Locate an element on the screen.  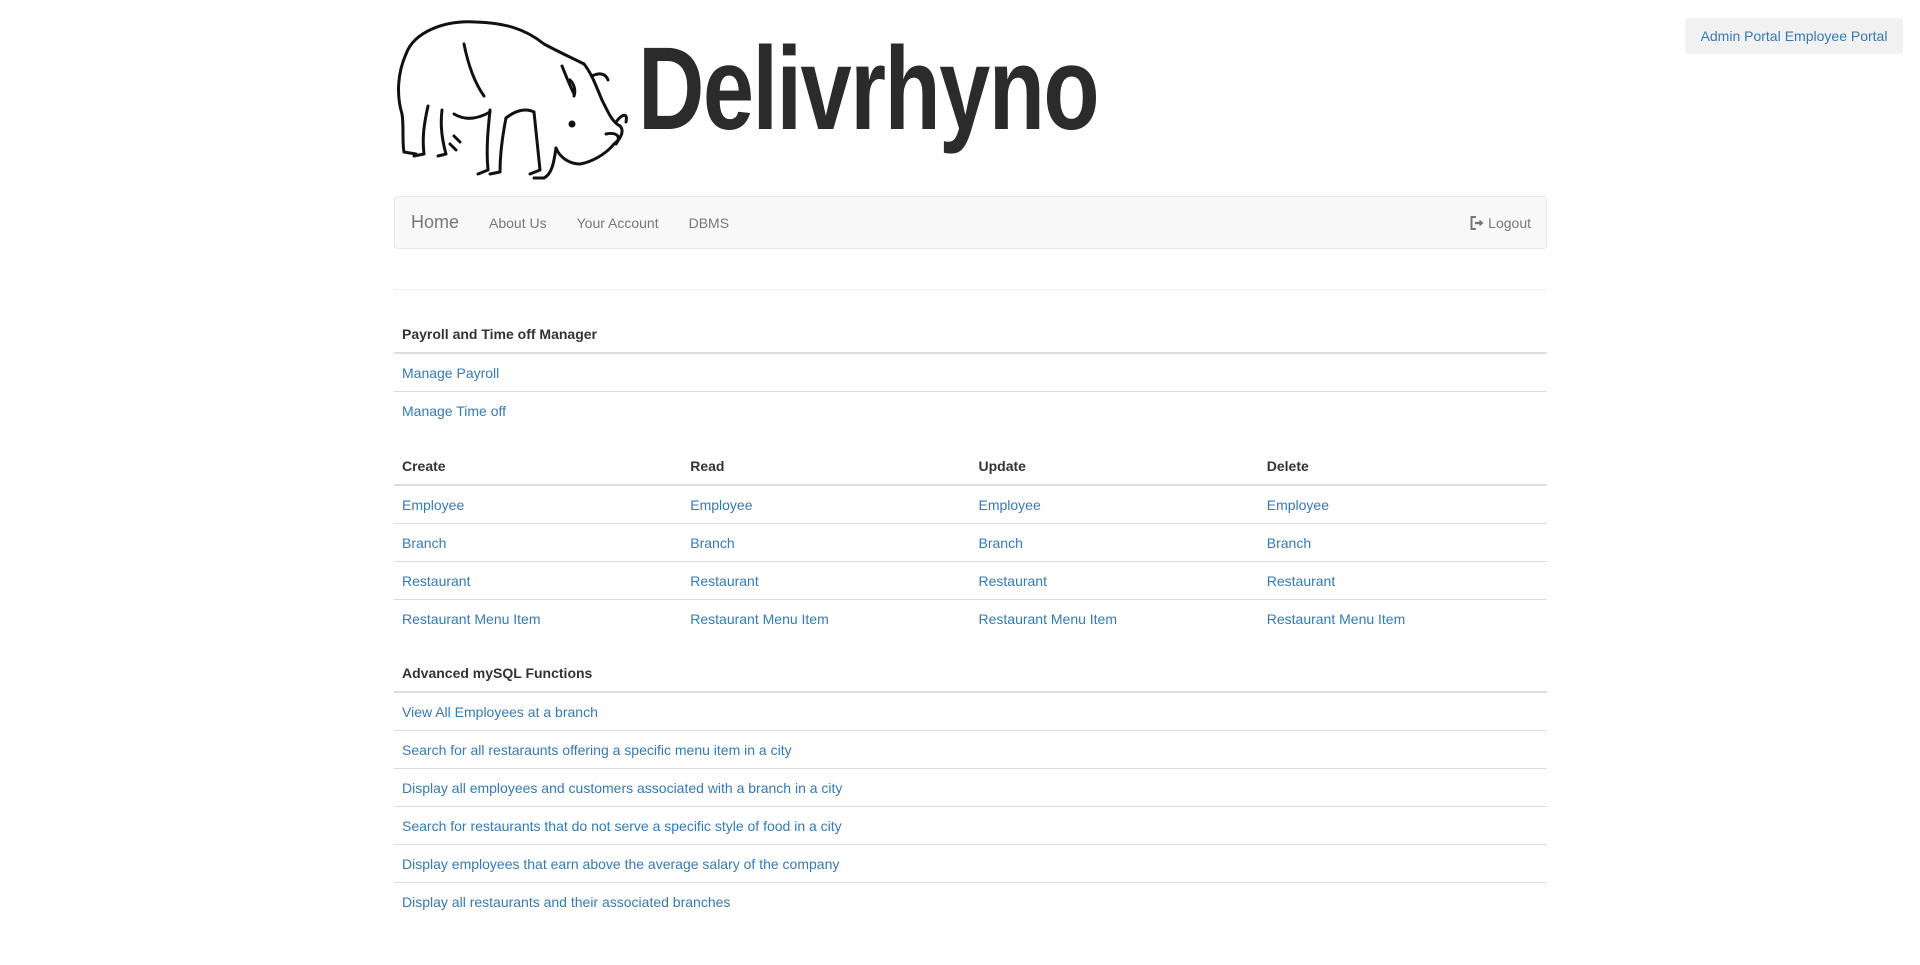
table-row: Manage Payroll is located at coordinates (970, 372).